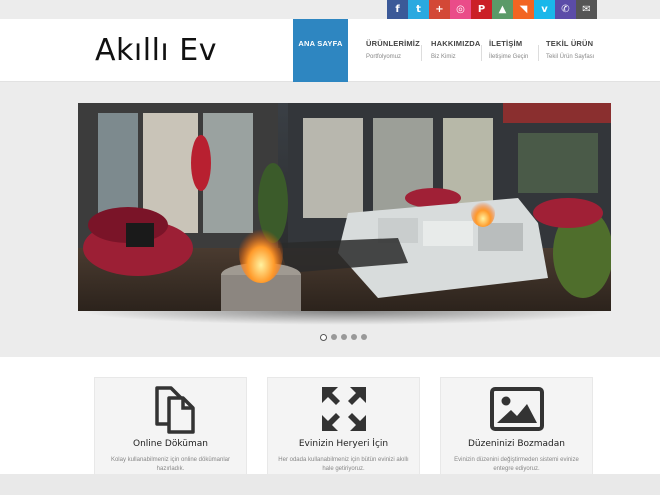 The width and height of the screenshot is (660, 495). What do you see at coordinates (174, 409) in the screenshot?
I see `documents-icon` at bounding box center [174, 409].